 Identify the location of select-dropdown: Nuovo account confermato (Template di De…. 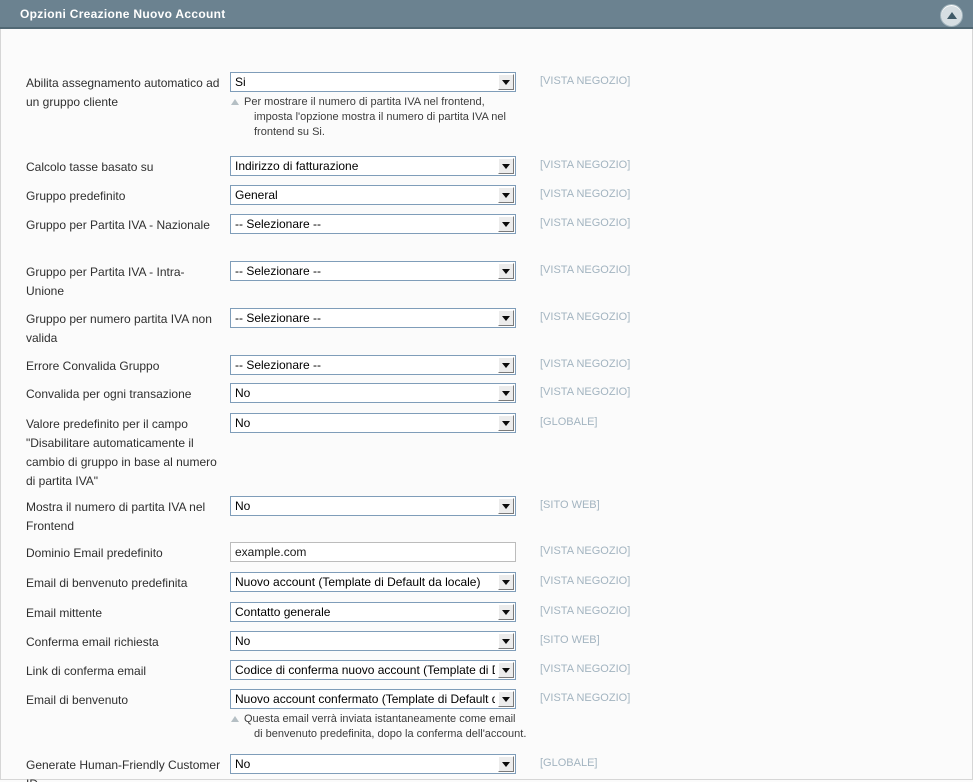
(373, 699).